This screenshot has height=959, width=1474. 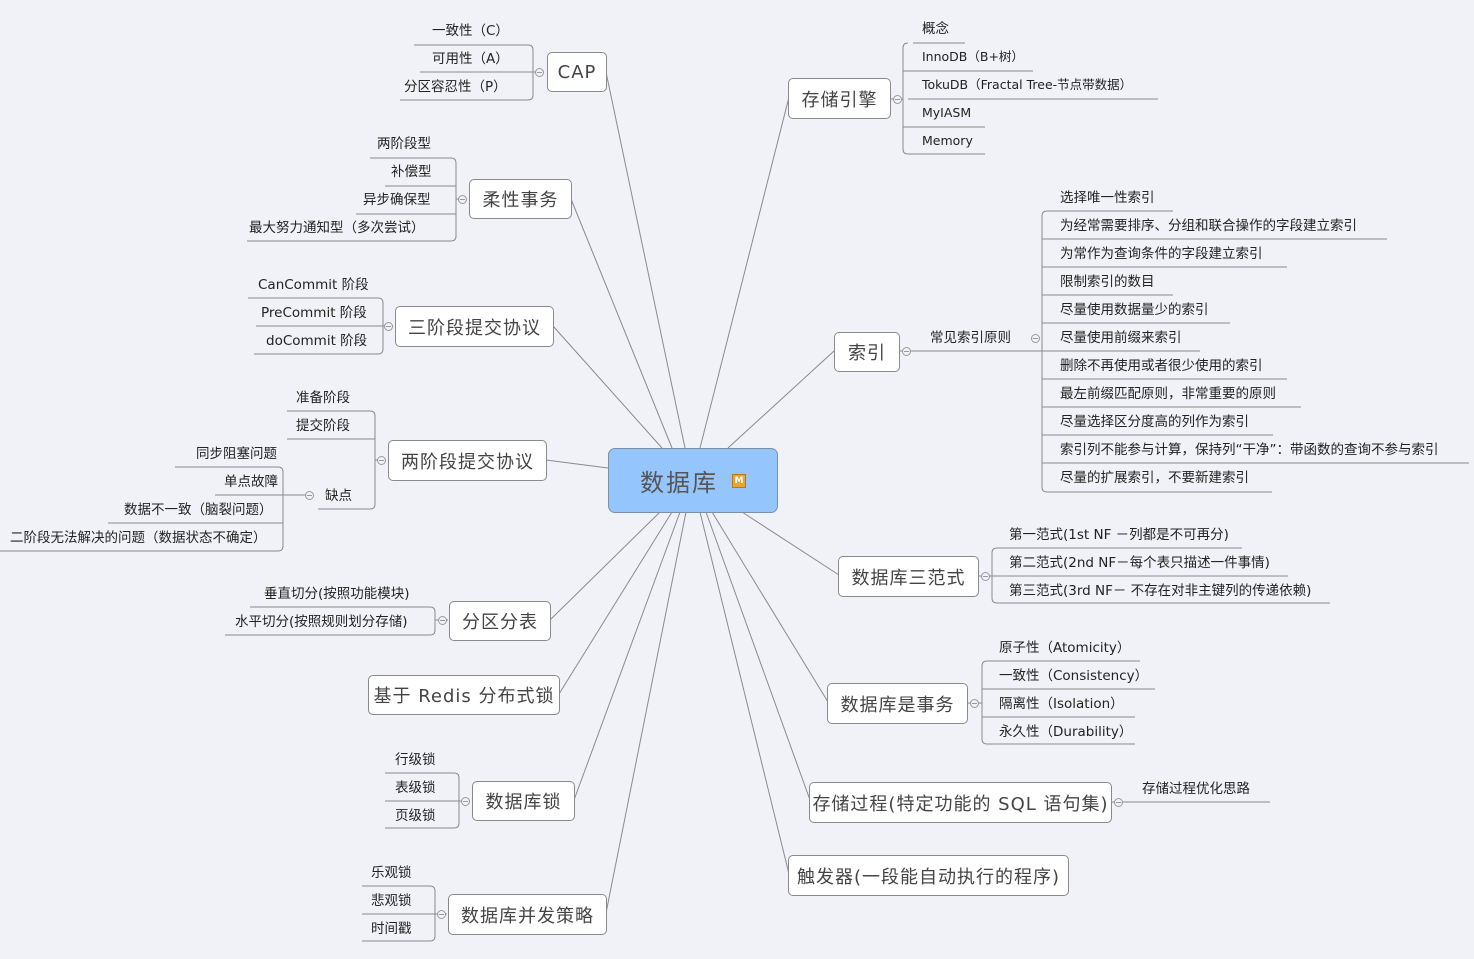 What do you see at coordinates (391, 929) in the screenshot?
I see `leaf-item: 时间戳` at bounding box center [391, 929].